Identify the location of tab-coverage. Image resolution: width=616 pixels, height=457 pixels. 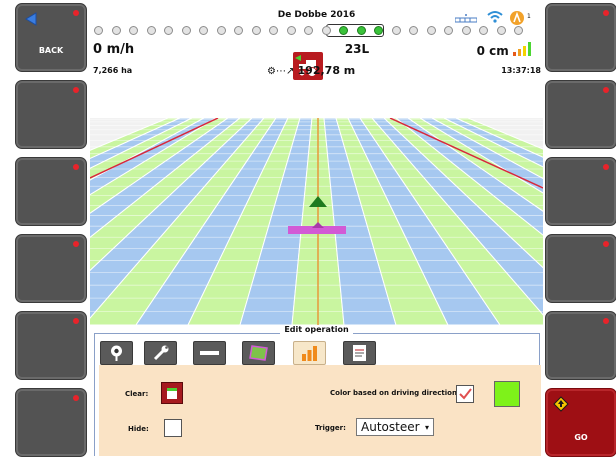
(309, 353).